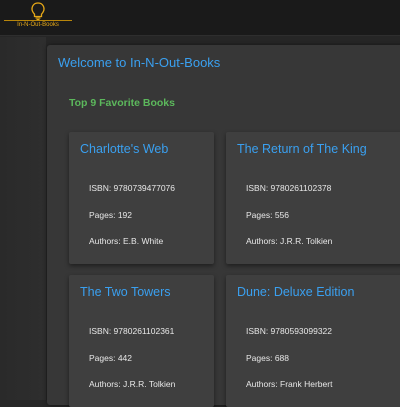 The image size is (400, 407). What do you see at coordinates (268, 358) in the screenshot?
I see `book-pages: Pages: 688` at bounding box center [268, 358].